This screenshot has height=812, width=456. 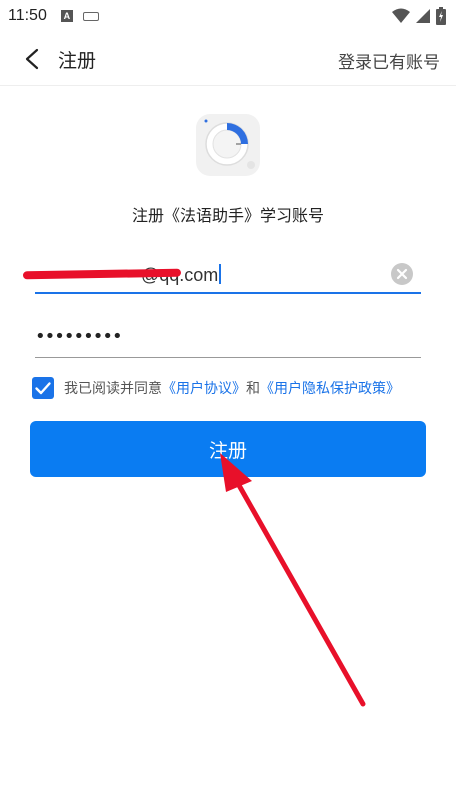 I want to click on password-input-value: •••••••••, so click(x=79, y=336).